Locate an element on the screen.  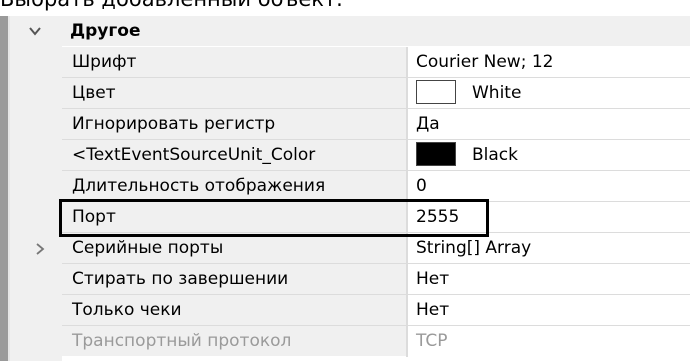
property-row-ignore-case: Игнорировать регистр Да is located at coordinates (350, 124).